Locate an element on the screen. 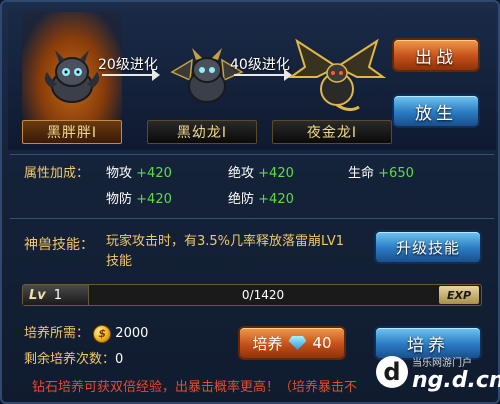 Image resolution: width=500 pixels, height=404 pixels. diamond-icon is located at coordinates (297, 343).